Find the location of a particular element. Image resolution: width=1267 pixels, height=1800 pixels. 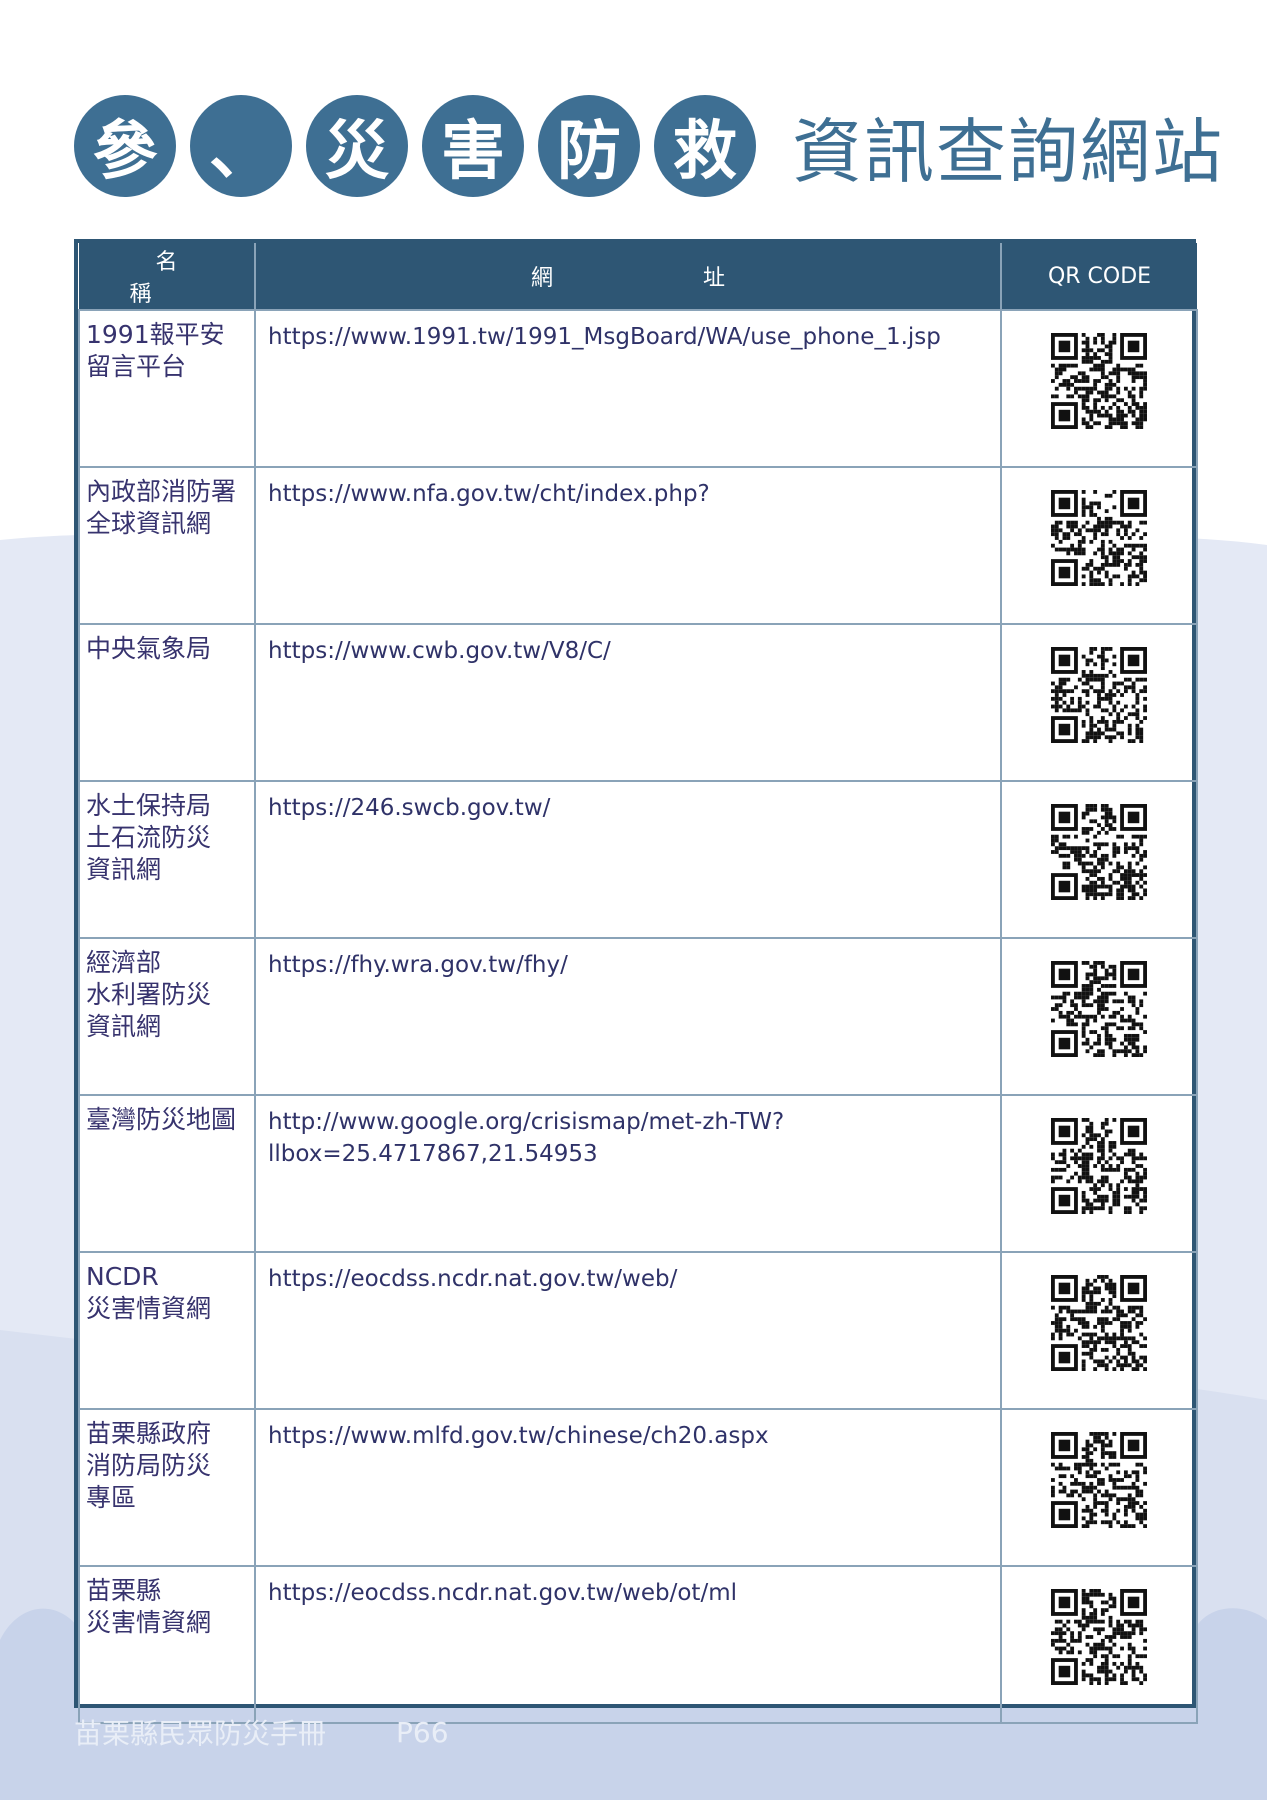

site-name: NCDR 災害情資網 is located at coordinates (167, 1330).